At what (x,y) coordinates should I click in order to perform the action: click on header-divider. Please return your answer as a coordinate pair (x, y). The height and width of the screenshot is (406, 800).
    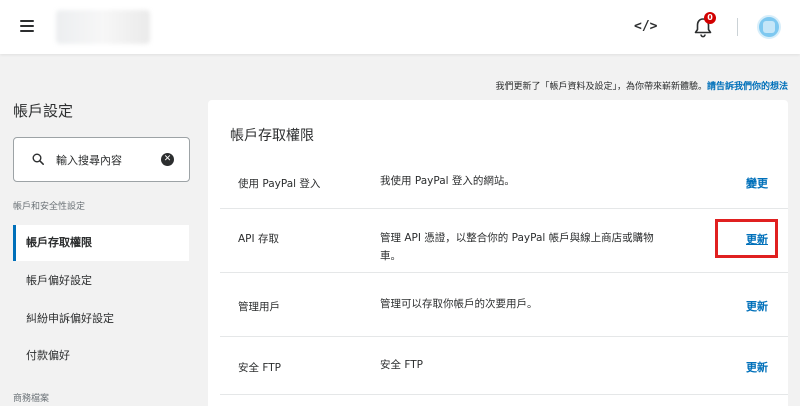
    Looking at the image, I should click on (737, 27).